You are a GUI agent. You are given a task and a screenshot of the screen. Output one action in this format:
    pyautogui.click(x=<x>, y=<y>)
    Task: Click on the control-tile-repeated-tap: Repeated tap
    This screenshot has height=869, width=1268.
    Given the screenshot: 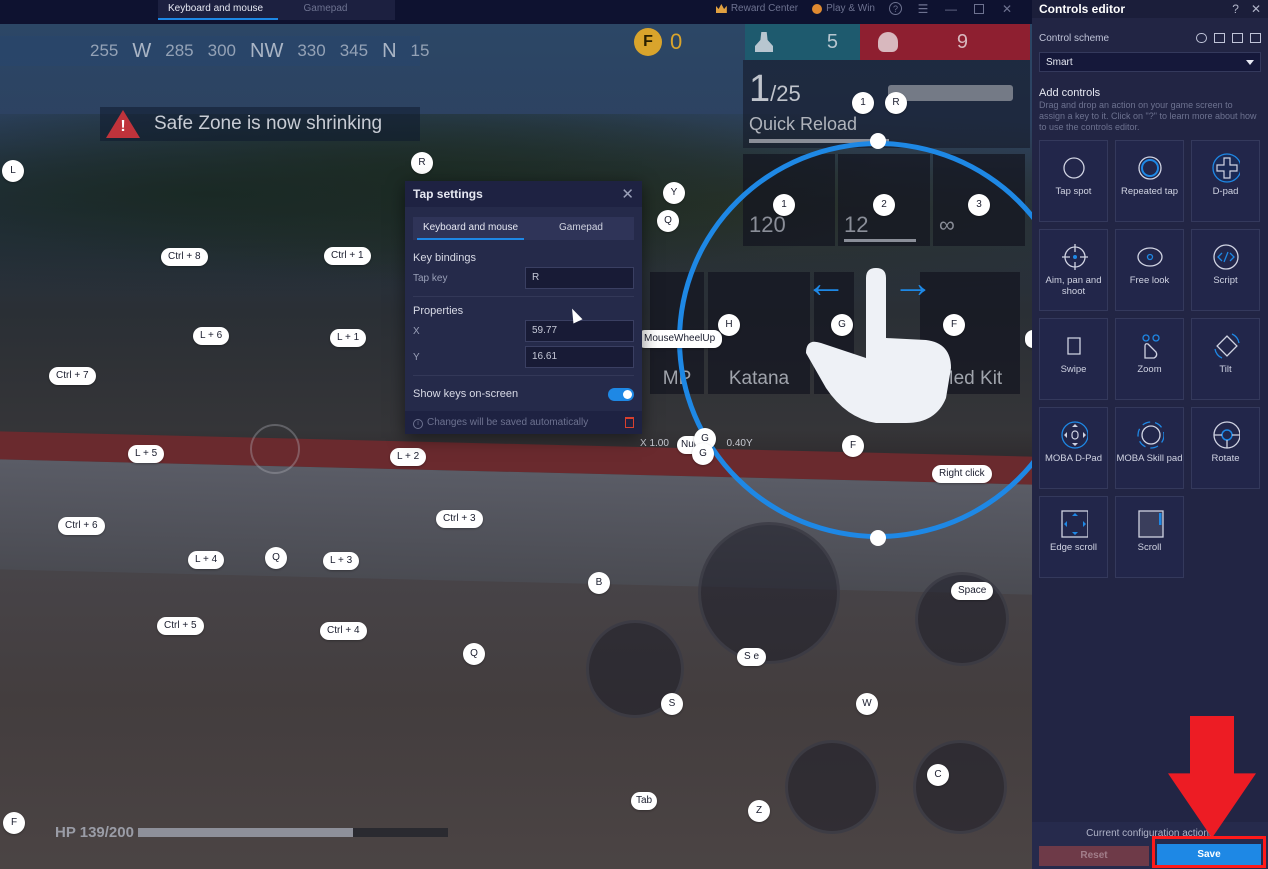 What is the action you would take?
    pyautogui.click(x=1149, y=181)
    